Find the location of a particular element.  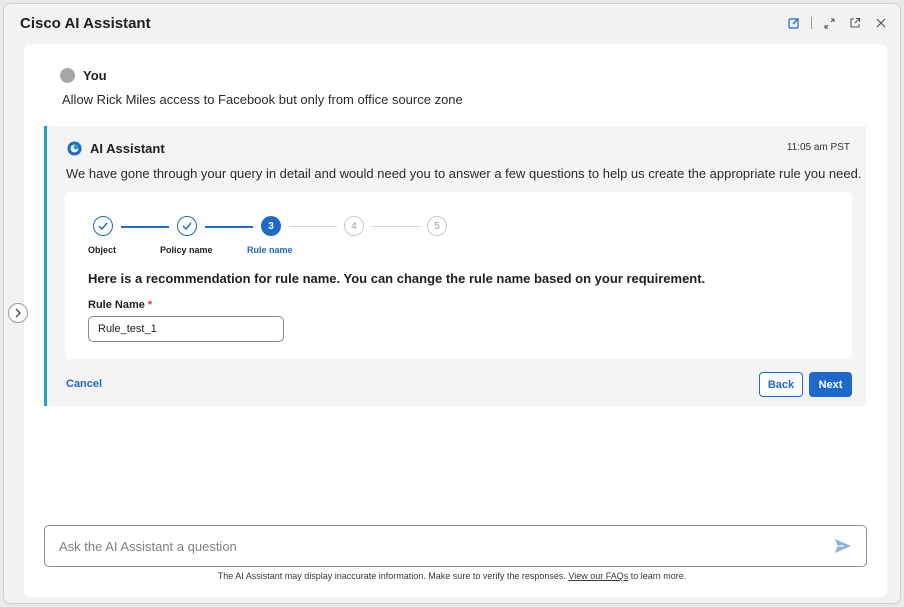

close-icon is located at coordinates (881, 23).